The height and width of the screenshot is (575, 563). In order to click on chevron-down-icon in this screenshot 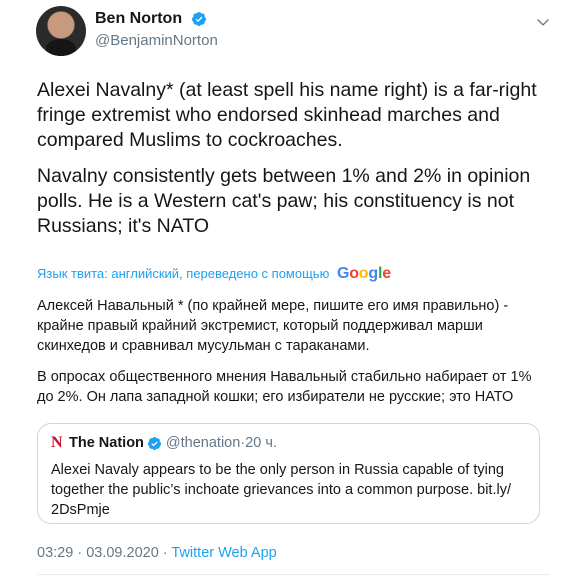, I will do `click(543, 22)`.